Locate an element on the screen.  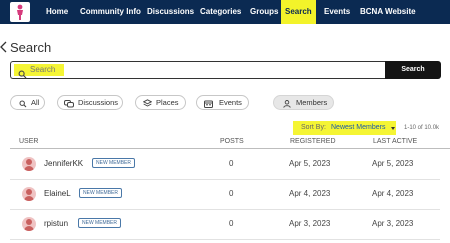
column-header-registered: REGISTERED is located at coordinates (313, 141).